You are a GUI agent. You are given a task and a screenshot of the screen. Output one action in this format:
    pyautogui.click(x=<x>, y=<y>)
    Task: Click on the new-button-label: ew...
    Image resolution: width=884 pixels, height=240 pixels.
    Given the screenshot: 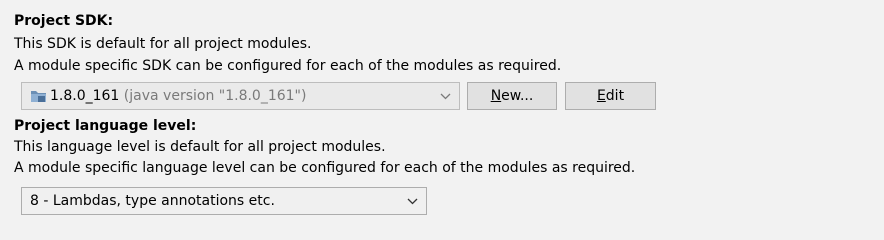 What is the action you would take?
    pyautogui.click(x=517, y=96)
    